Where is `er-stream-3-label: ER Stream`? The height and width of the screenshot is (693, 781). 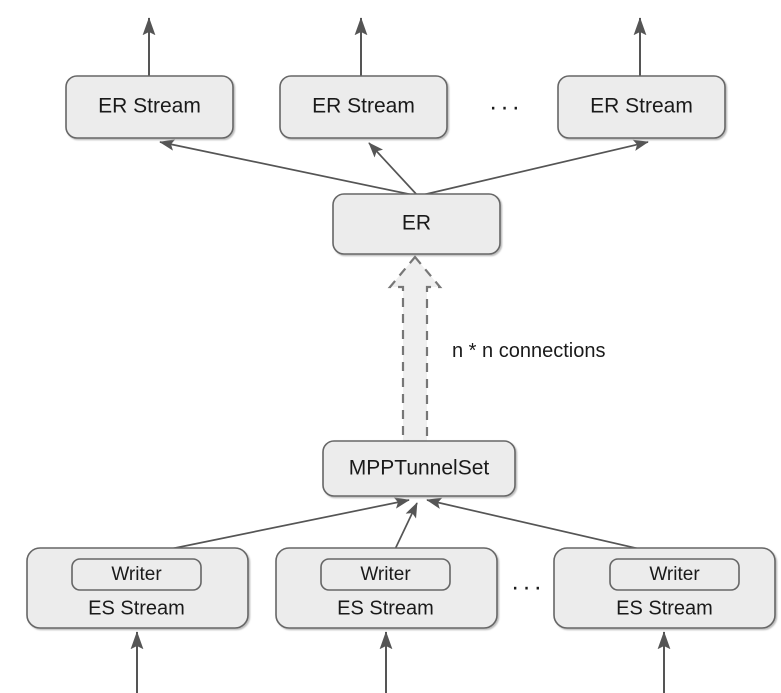 er-stream-3-label: ER Stream is located at coordinates (641, 106).